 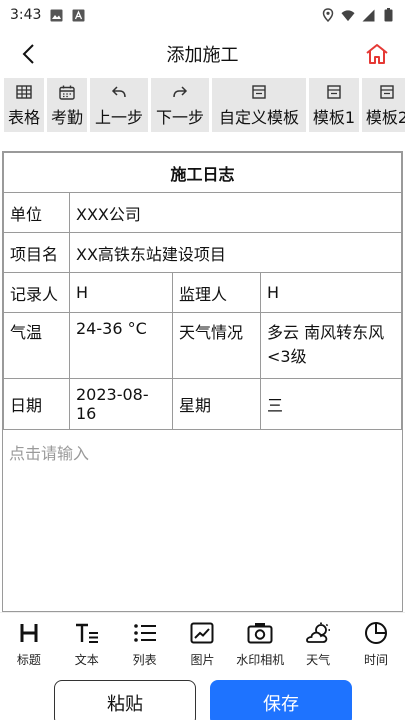 I want to click on action-bar: 粘贴 保存, so click(x=202, y=698).